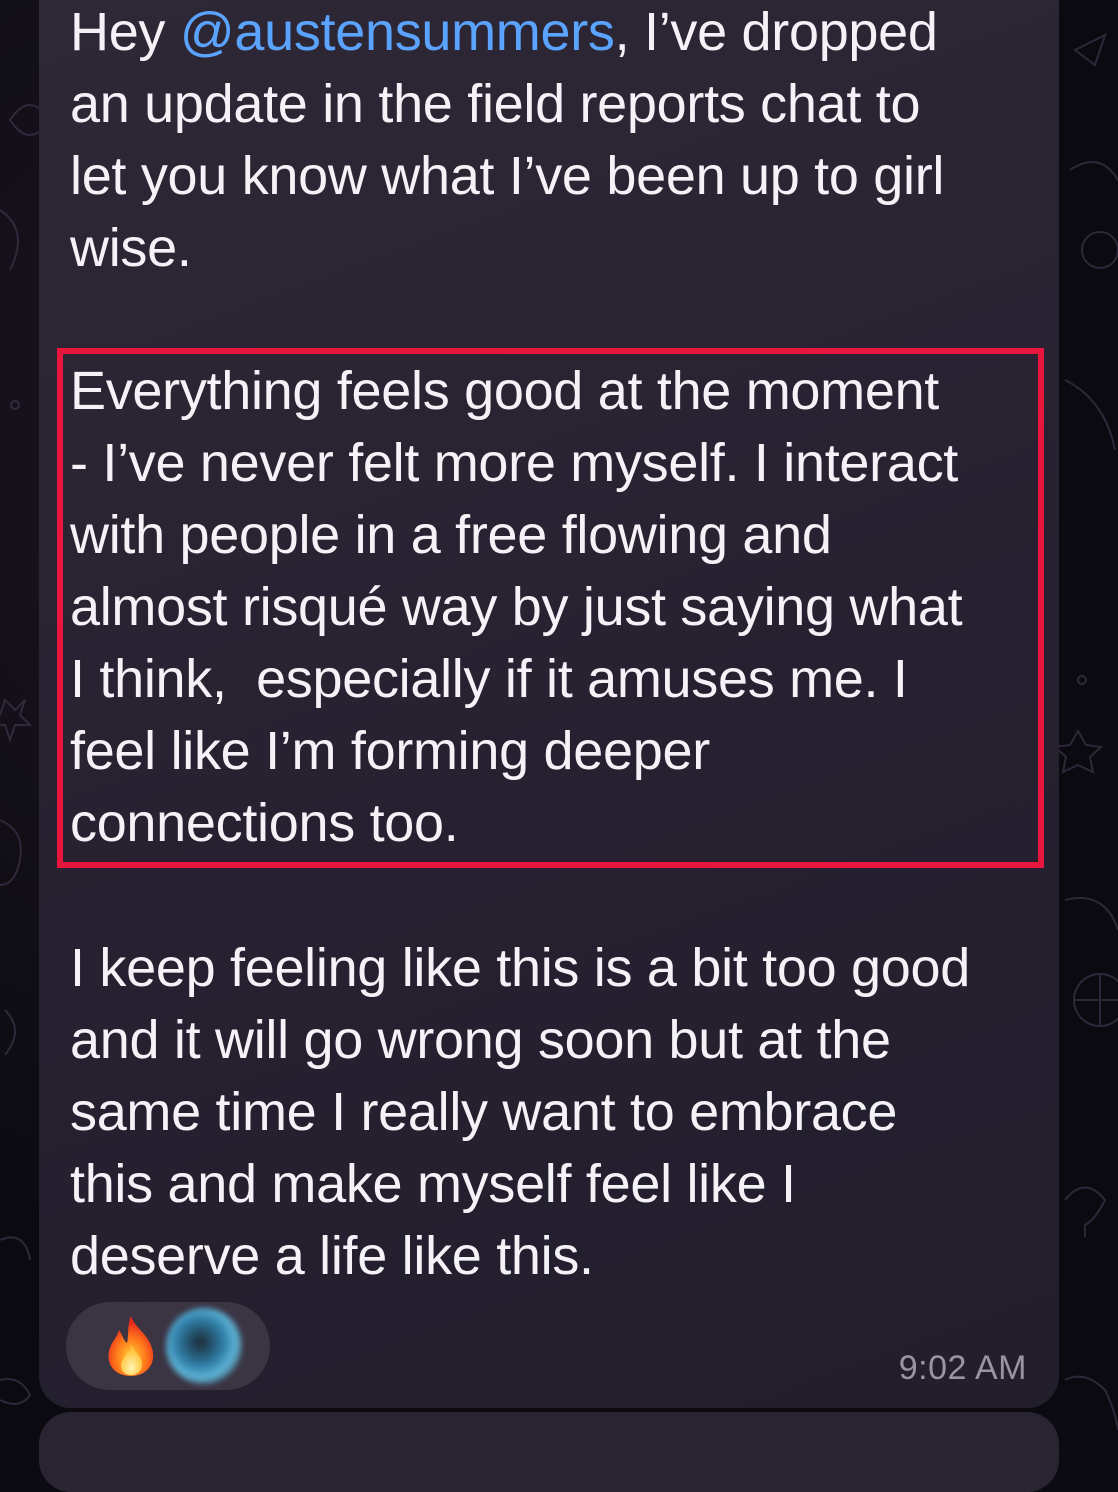  What do you see at coordinates (962, 1368) in the screenshot?
I see `message-timestamp: 9:02 AM` at bounding box center [962, 1368].